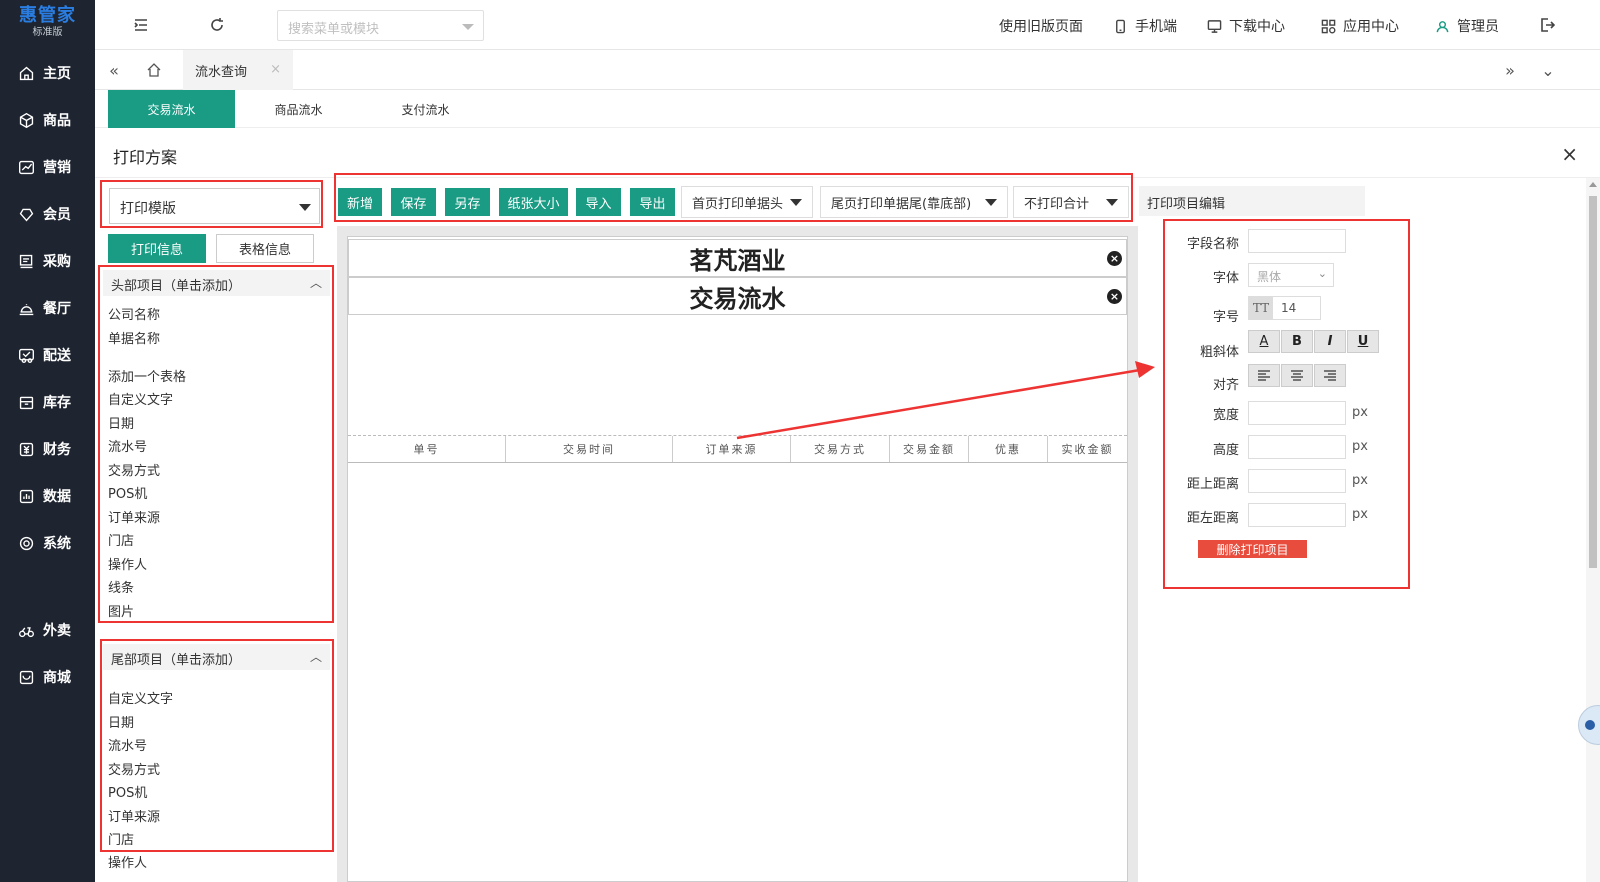 The width and height of the screenshot is (1600, 882). What do you see at coordinates (47, 73) in the screenshot?
I see `sidebar-item-home: 主页` at bounding box center [47, 73].